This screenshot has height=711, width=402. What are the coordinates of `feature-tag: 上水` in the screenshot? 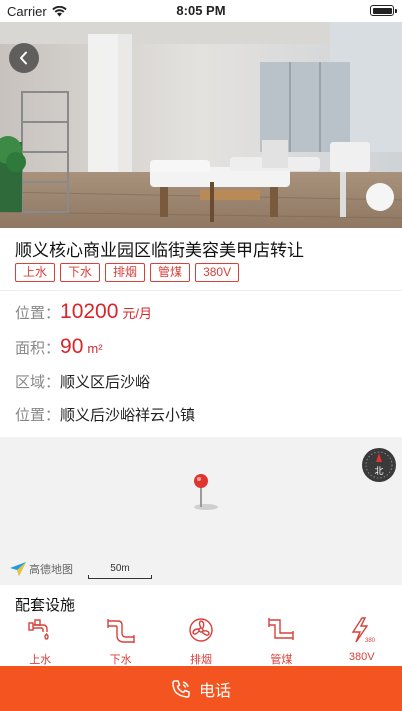 It's located at (35, 272).